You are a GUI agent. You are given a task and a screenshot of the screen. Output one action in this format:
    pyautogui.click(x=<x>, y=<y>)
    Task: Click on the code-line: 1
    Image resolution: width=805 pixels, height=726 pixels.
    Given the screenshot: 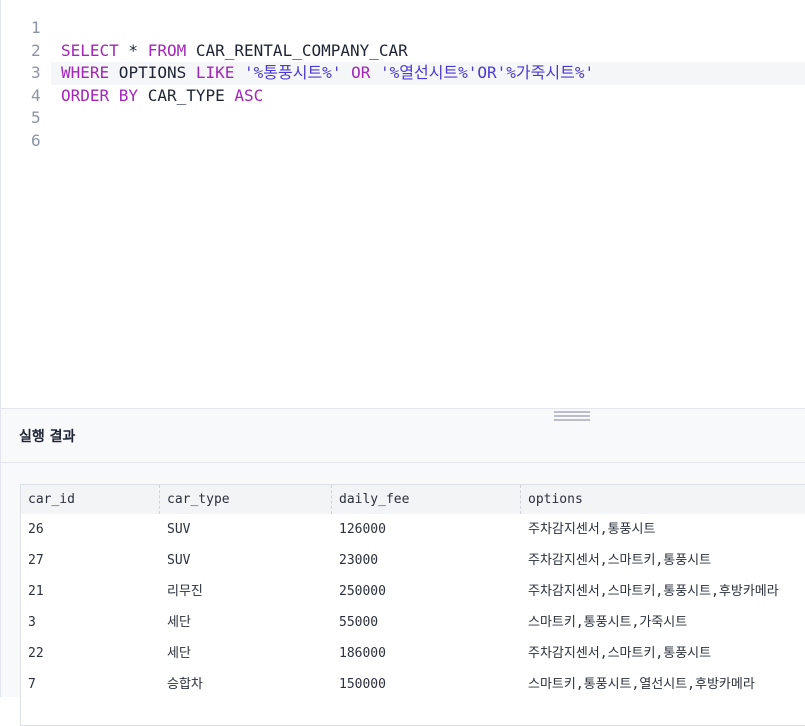 What is the action you would take?
    pyautogui.click(x=403, y=28)
    